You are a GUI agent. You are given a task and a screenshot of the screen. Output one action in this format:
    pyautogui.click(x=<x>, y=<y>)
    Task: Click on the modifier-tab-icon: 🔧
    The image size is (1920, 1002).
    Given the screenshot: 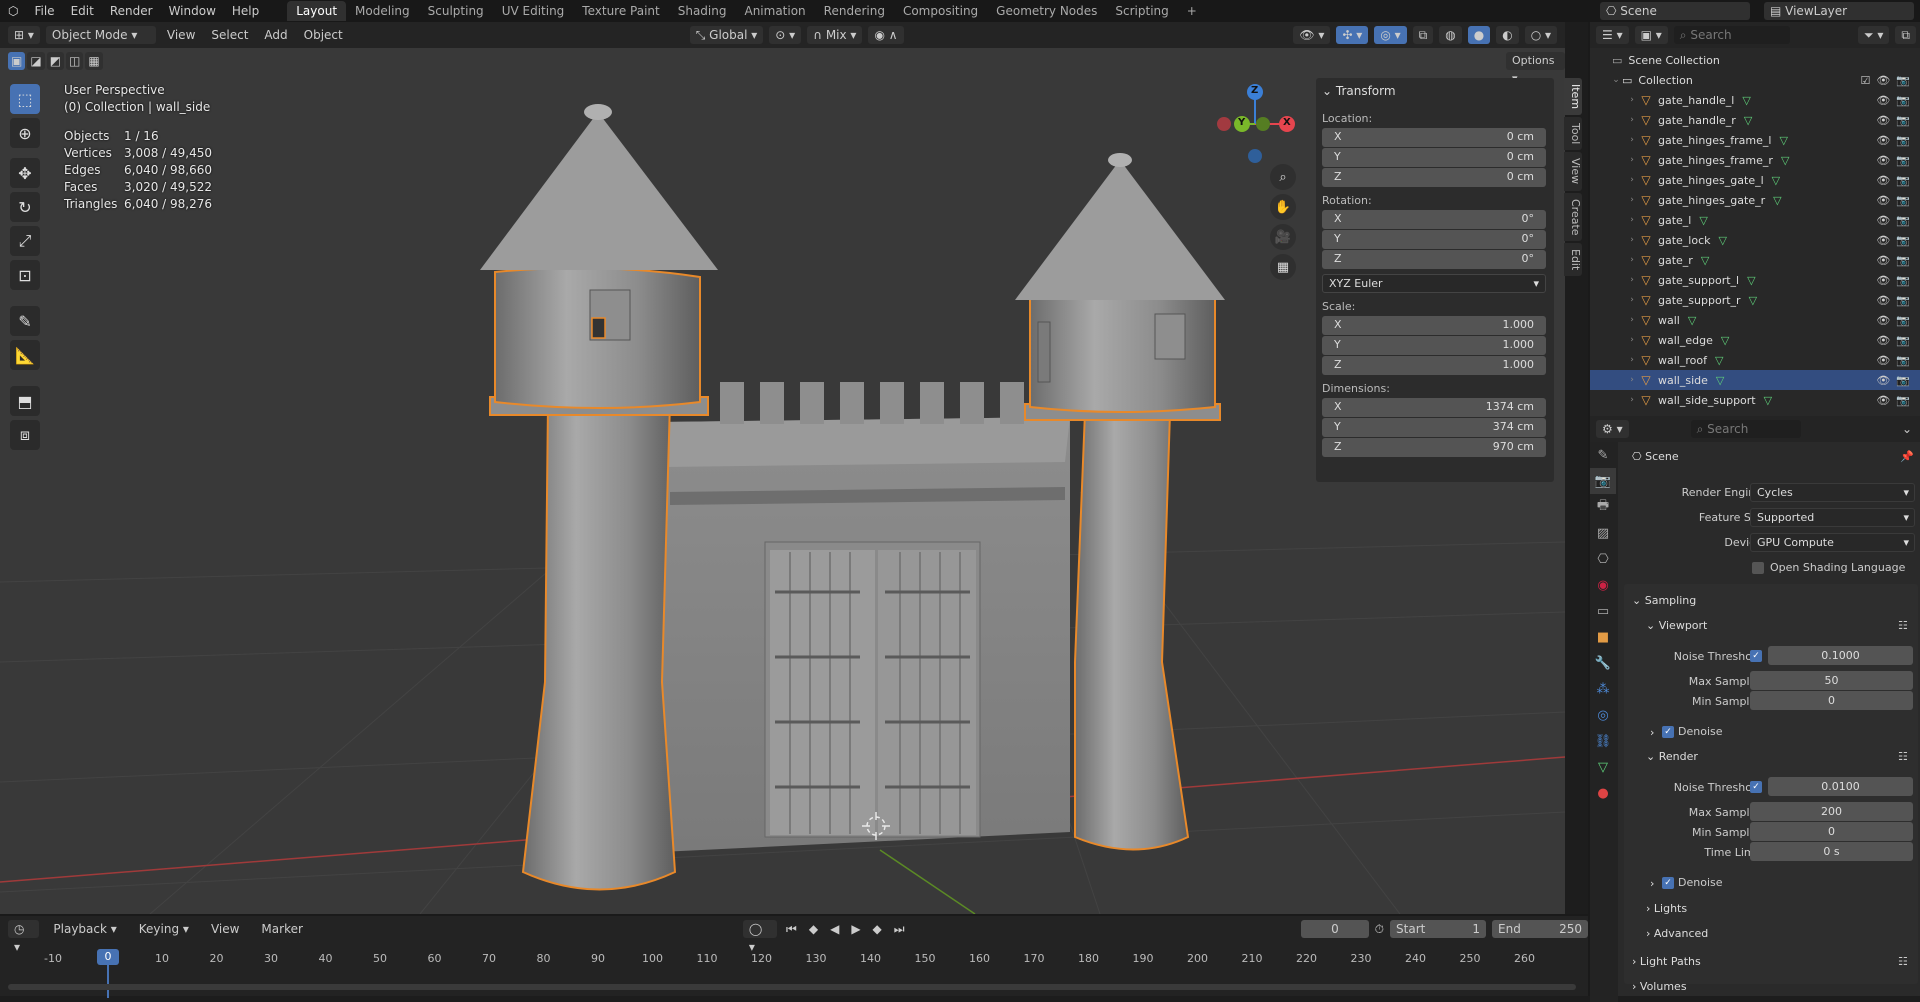 What is the action you would take?
    pyautogui.click(x=1603, y=663)
    